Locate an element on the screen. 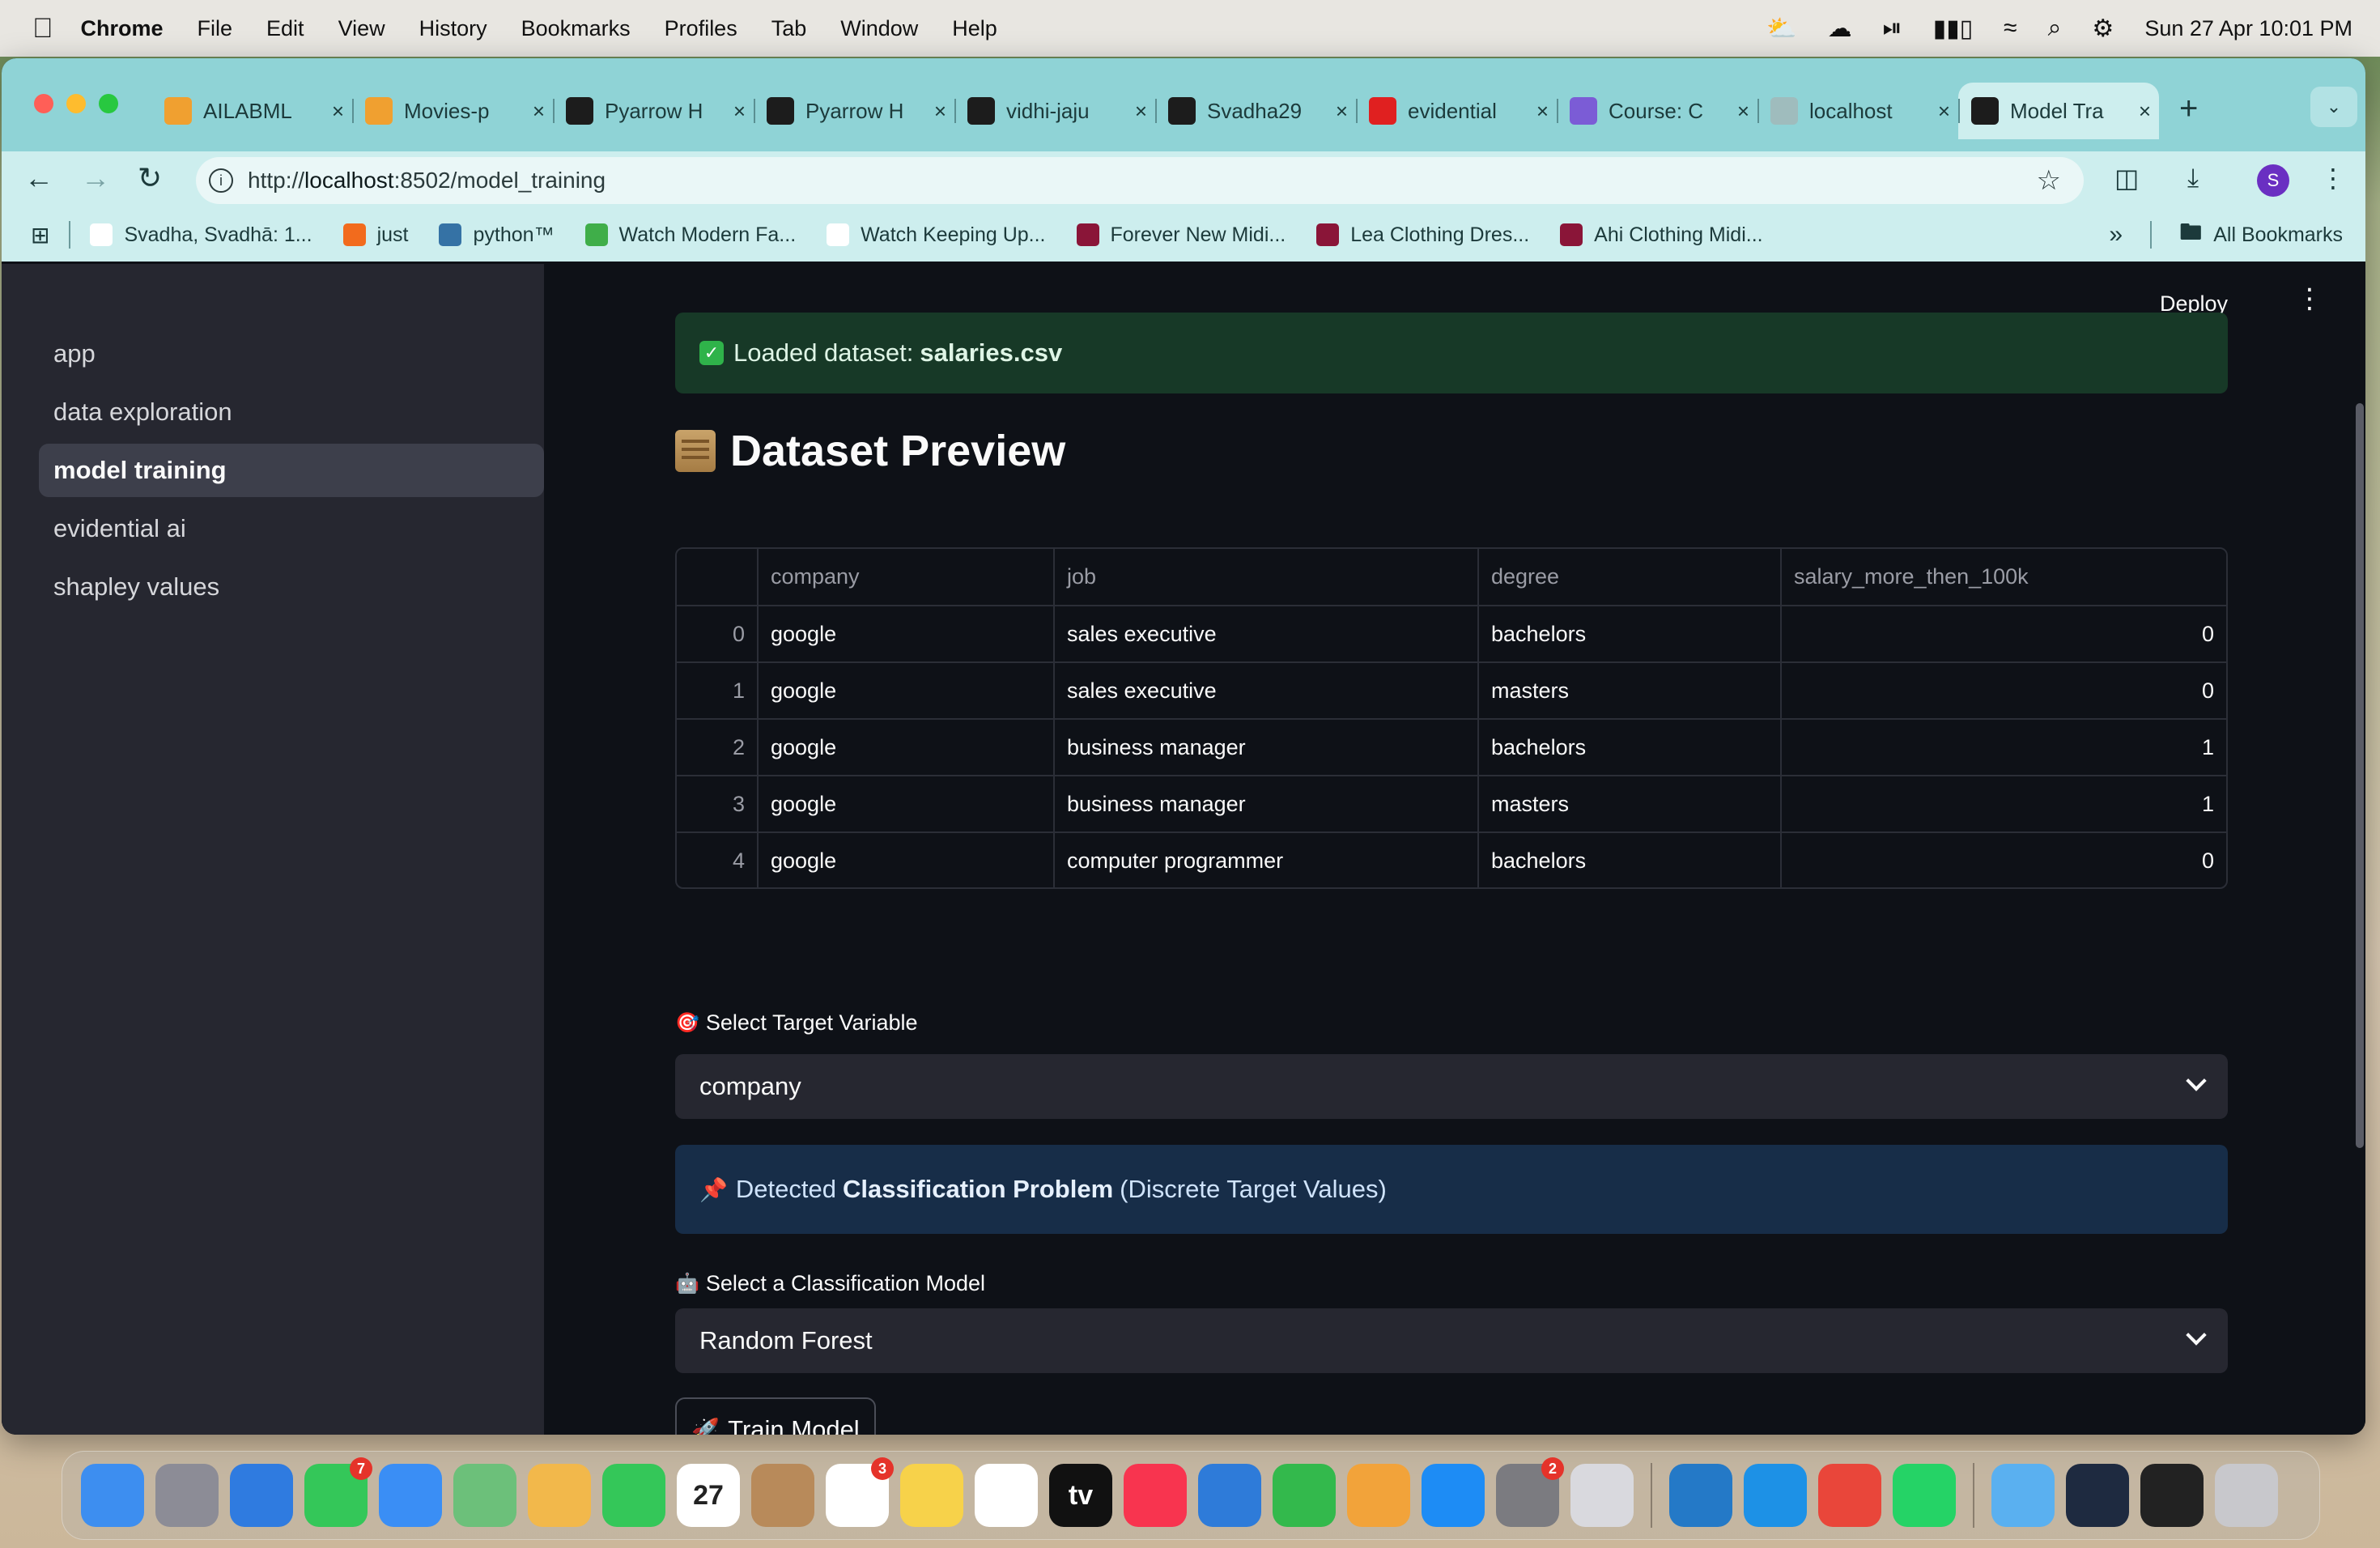 This screenshot has width=2380, height=1548. dock-facetime-icon is located at coordinates (634, 1495).